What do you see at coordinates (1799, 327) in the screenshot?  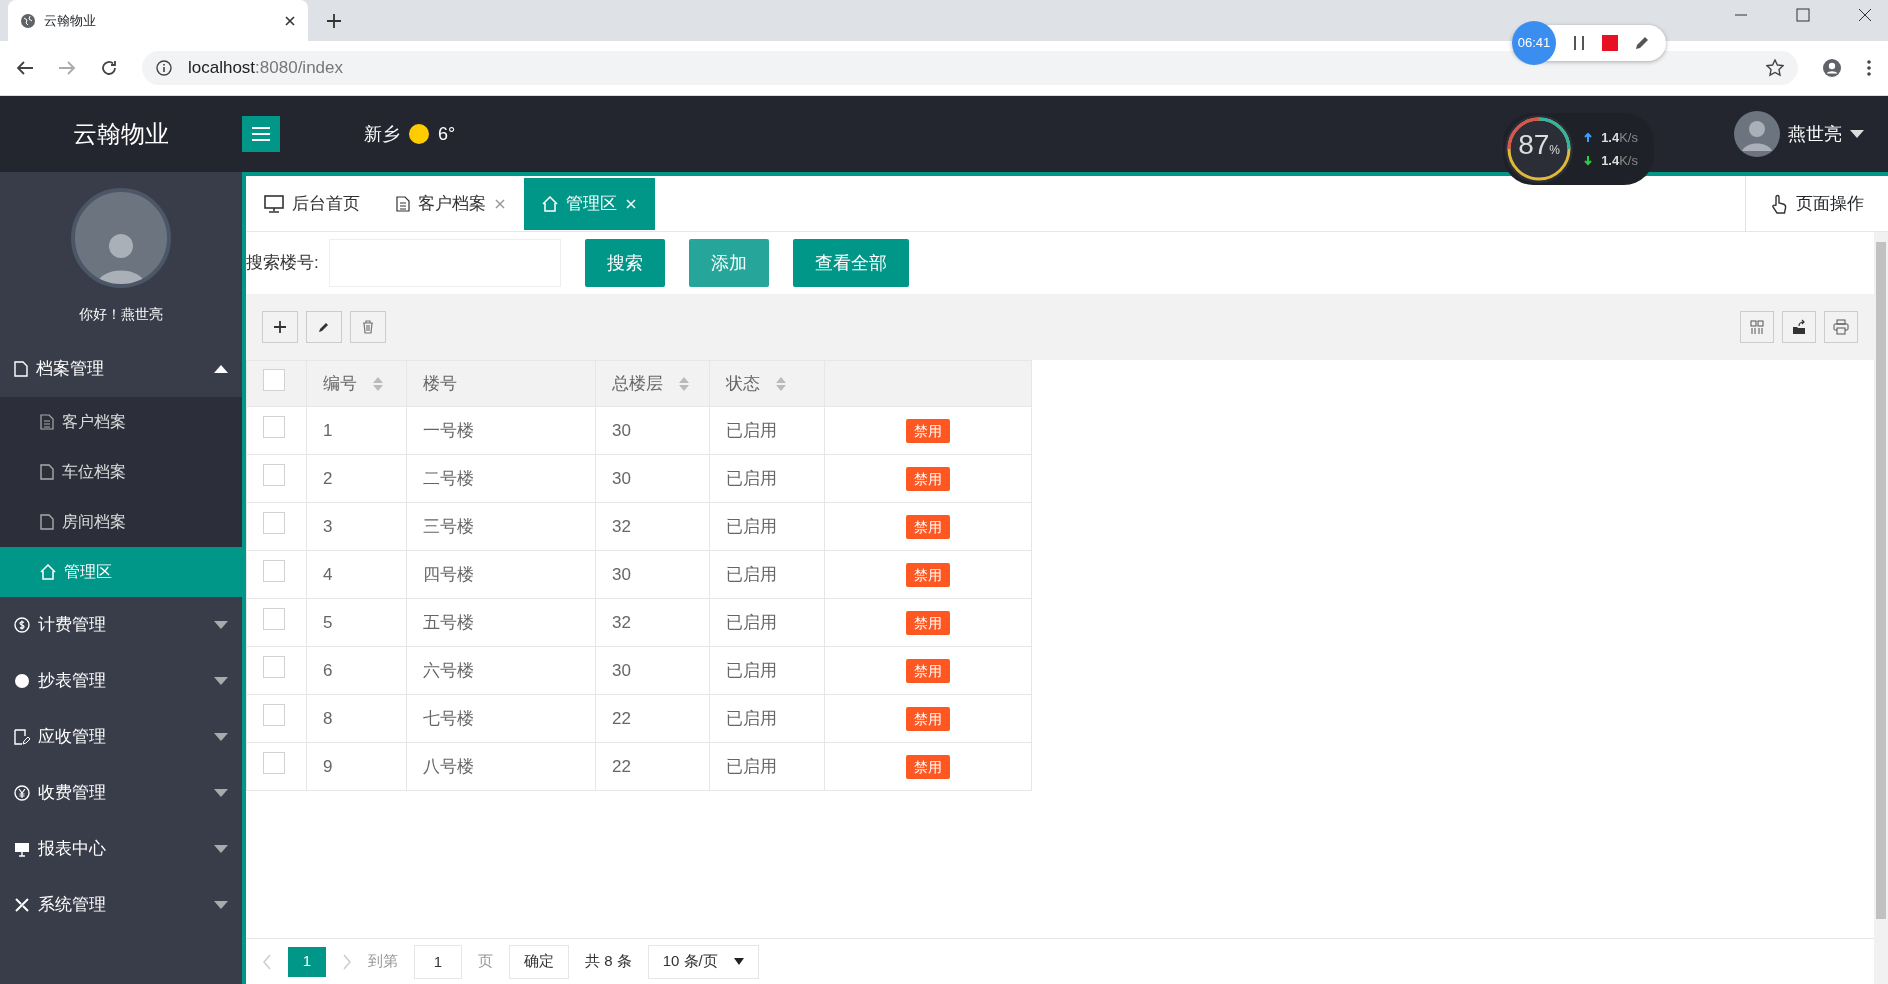 I see `export-button` at bounding box center [1799, 327].